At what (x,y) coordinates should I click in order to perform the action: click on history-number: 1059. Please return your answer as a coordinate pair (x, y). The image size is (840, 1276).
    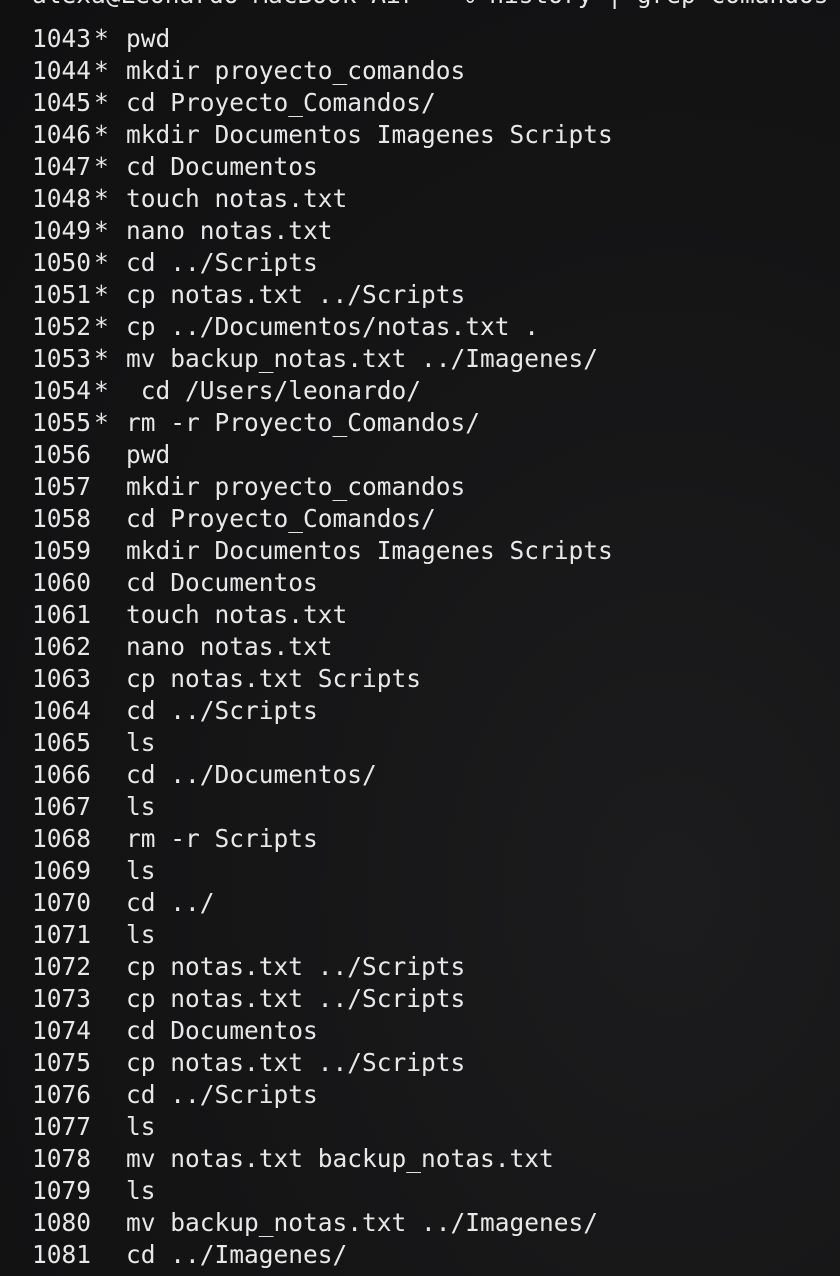
    Looking at the image, I should click on (62, 550).